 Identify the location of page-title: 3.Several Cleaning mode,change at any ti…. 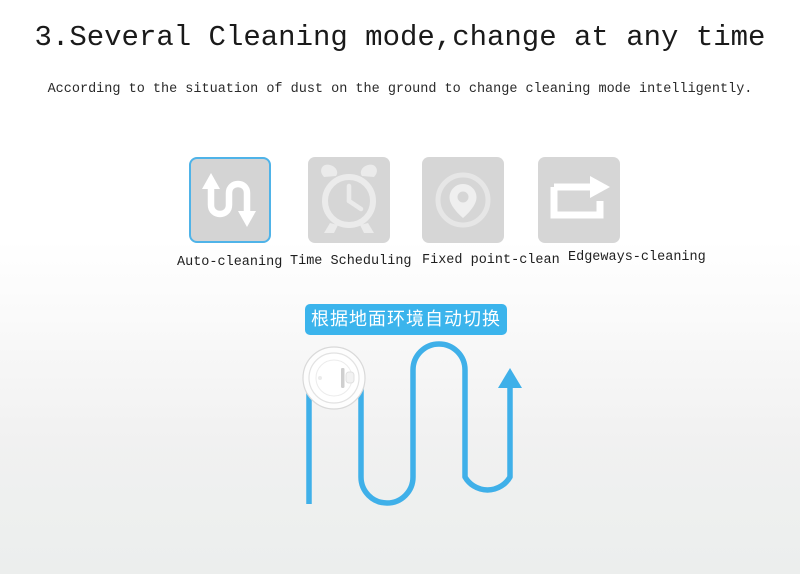
(400, 37).